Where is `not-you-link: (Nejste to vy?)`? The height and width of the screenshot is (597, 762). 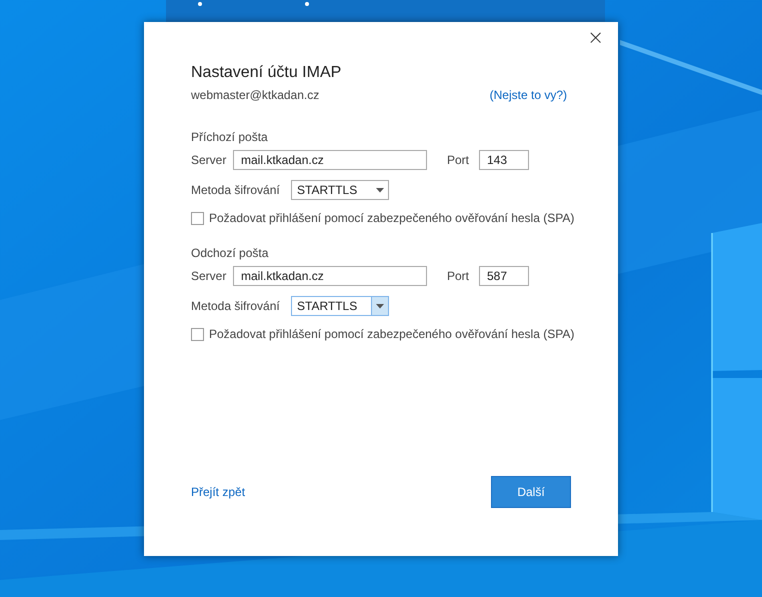 not-you-link: (Nejste to vy?) is located at coordinates (528, 95).